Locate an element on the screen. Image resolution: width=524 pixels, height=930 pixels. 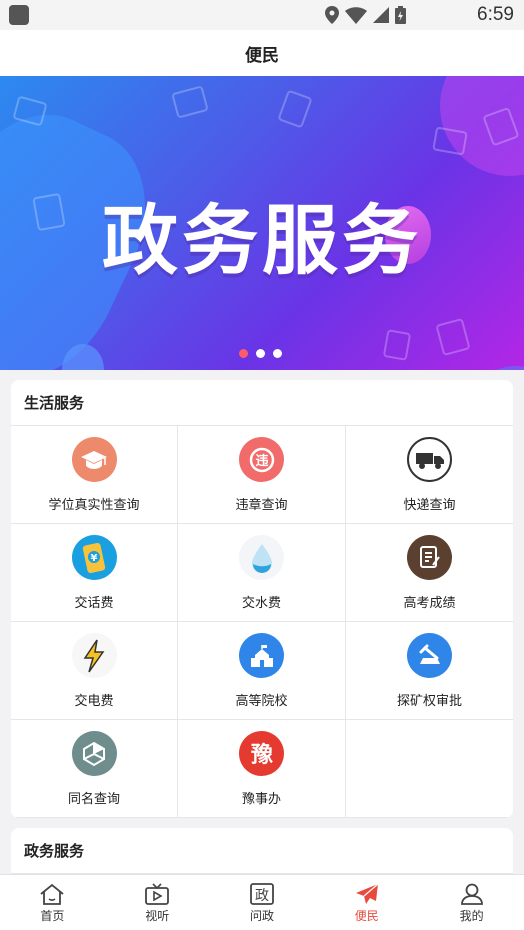
service-label: 快递查询 is located at coordinates (429, 505).